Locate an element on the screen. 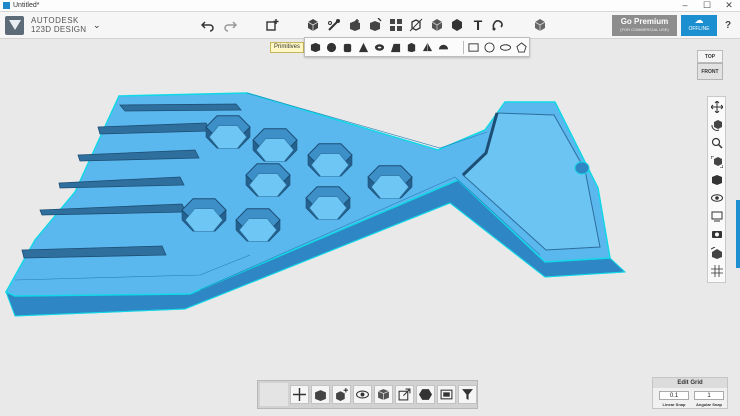 The height and width of the screenshot is (416, 740). view-mode-icon is located at coordinates (716, 179).